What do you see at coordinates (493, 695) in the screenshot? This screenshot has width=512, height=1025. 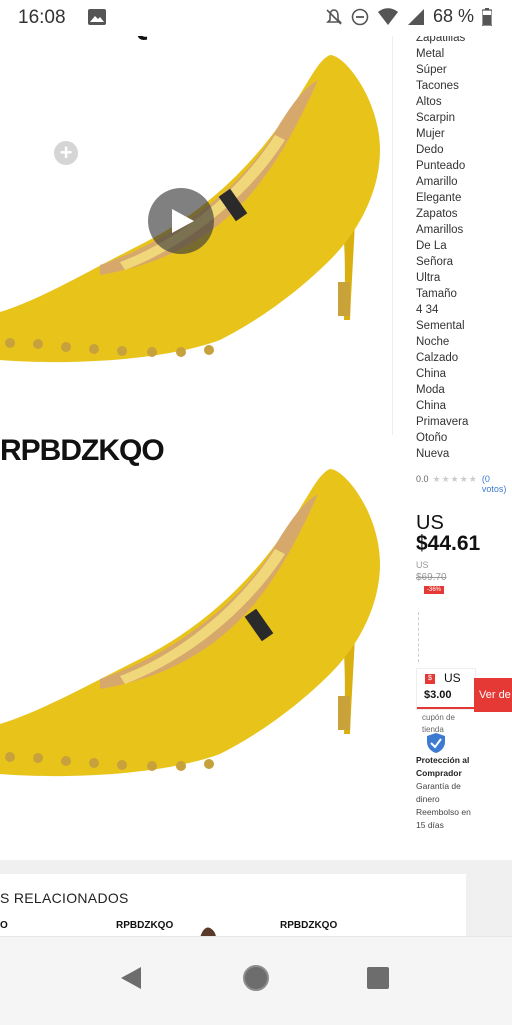 I see `view-coupon-button: Ver de` at bounding box center [493, 695].